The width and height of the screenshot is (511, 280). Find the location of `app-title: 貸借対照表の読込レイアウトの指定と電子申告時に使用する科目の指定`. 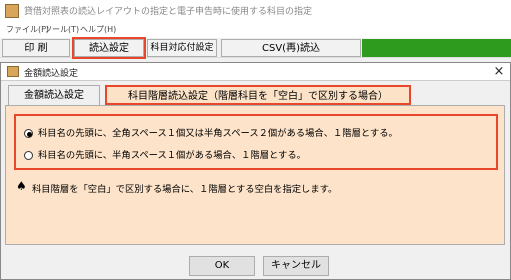

app-title: 貸借対照表の読込レイアウトの指定と電子申告時に使用する科目の指定 is located at coordinates (168, 12).